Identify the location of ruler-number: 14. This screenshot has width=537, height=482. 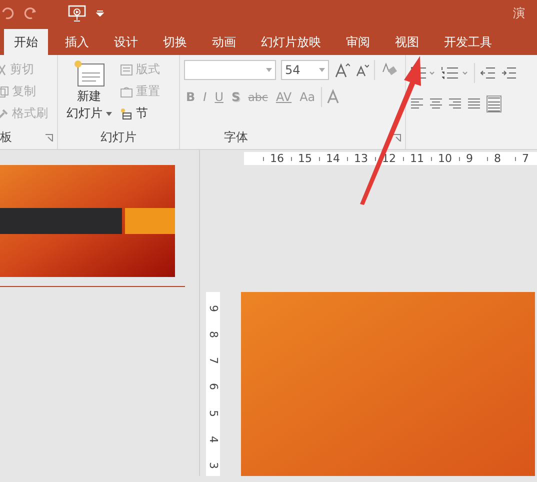
(333, 158).